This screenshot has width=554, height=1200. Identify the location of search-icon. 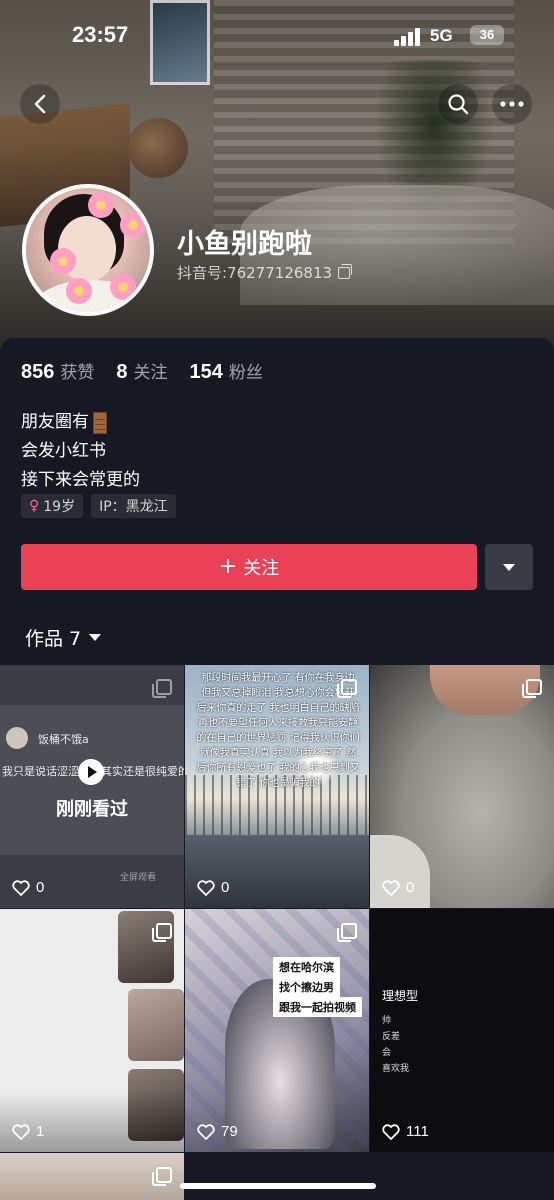
(458, 104).